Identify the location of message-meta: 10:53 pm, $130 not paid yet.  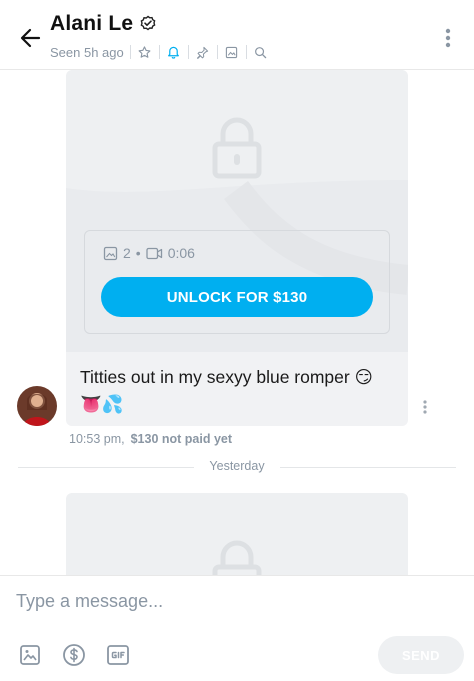
(150, 439).